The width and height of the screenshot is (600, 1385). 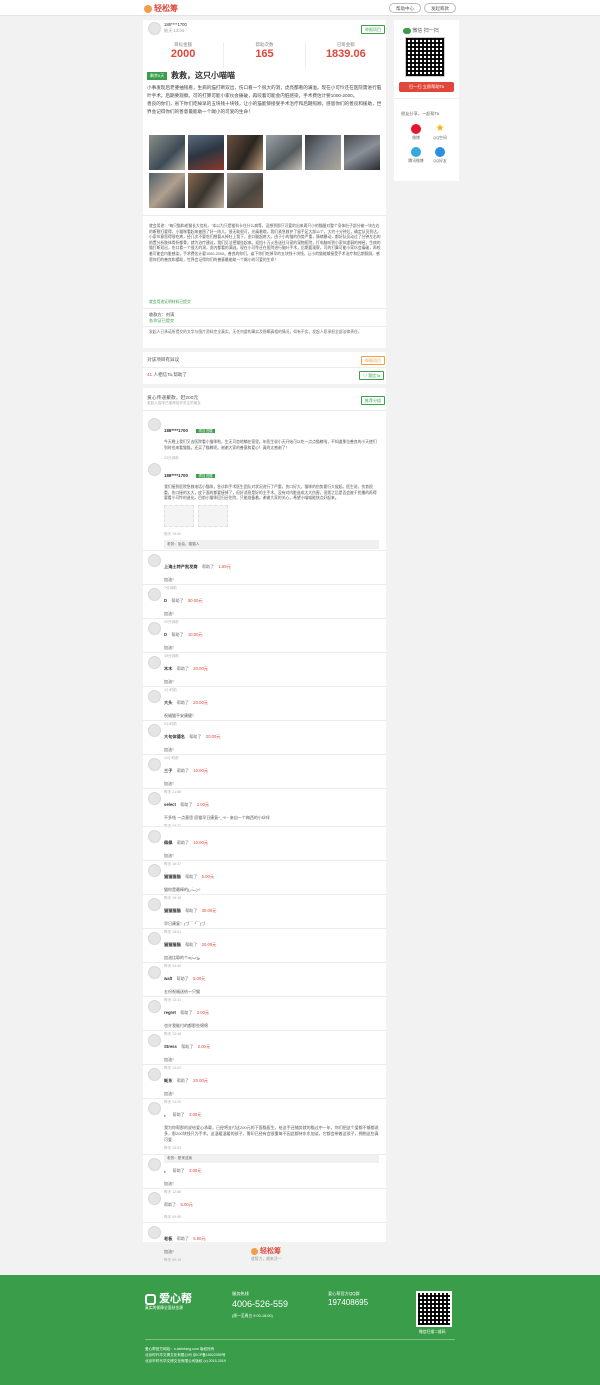 What do you see at coordinates (440, 8) in the screenshot?
I see `start-fundraising-button: 发起筹款` at bounding box center [440, 8].